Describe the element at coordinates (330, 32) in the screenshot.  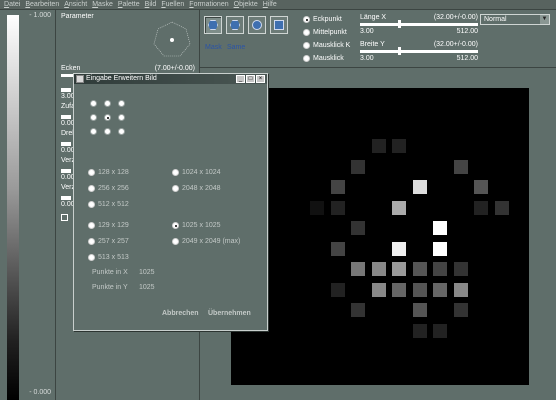
I see `mode-label: Mittelpunkt` at that location.